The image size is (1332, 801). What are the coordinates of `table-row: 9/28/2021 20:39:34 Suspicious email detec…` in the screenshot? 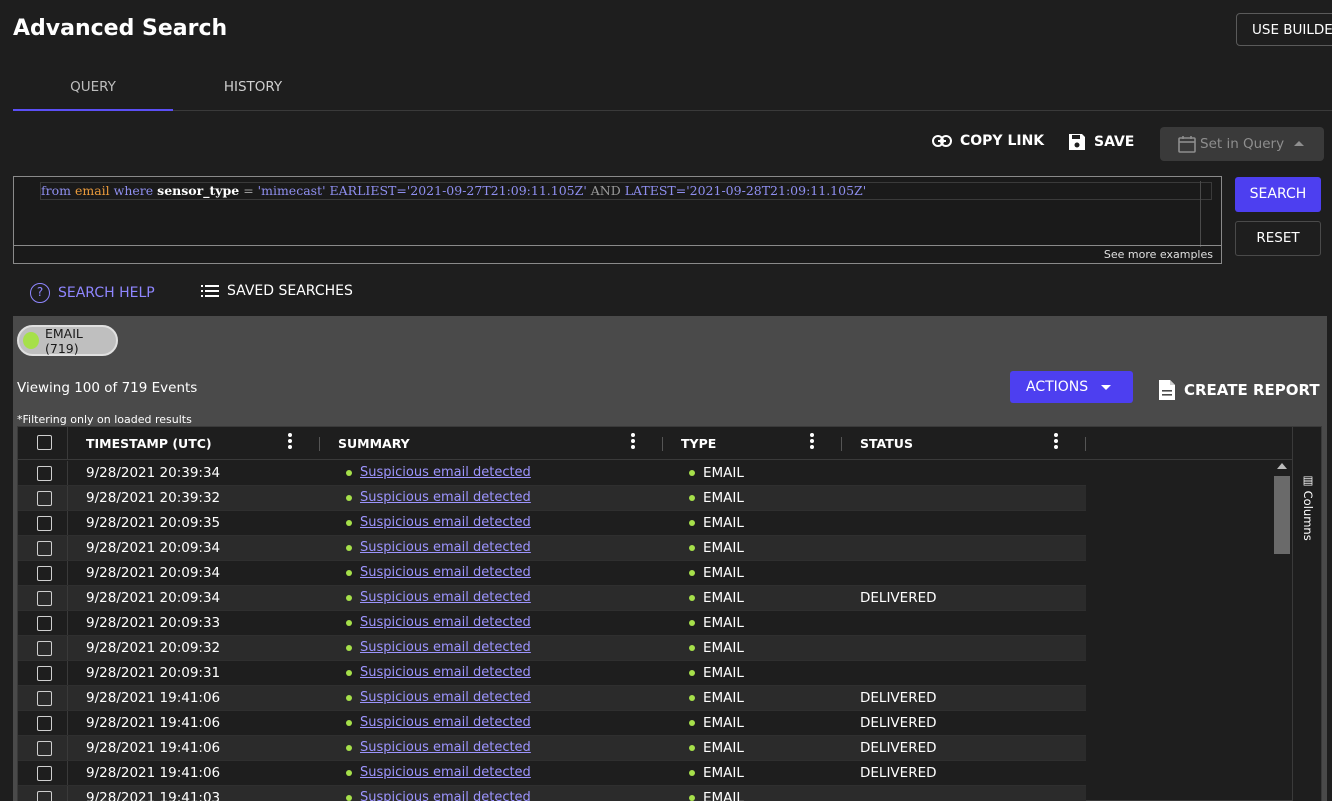 It's located at (552, 473).